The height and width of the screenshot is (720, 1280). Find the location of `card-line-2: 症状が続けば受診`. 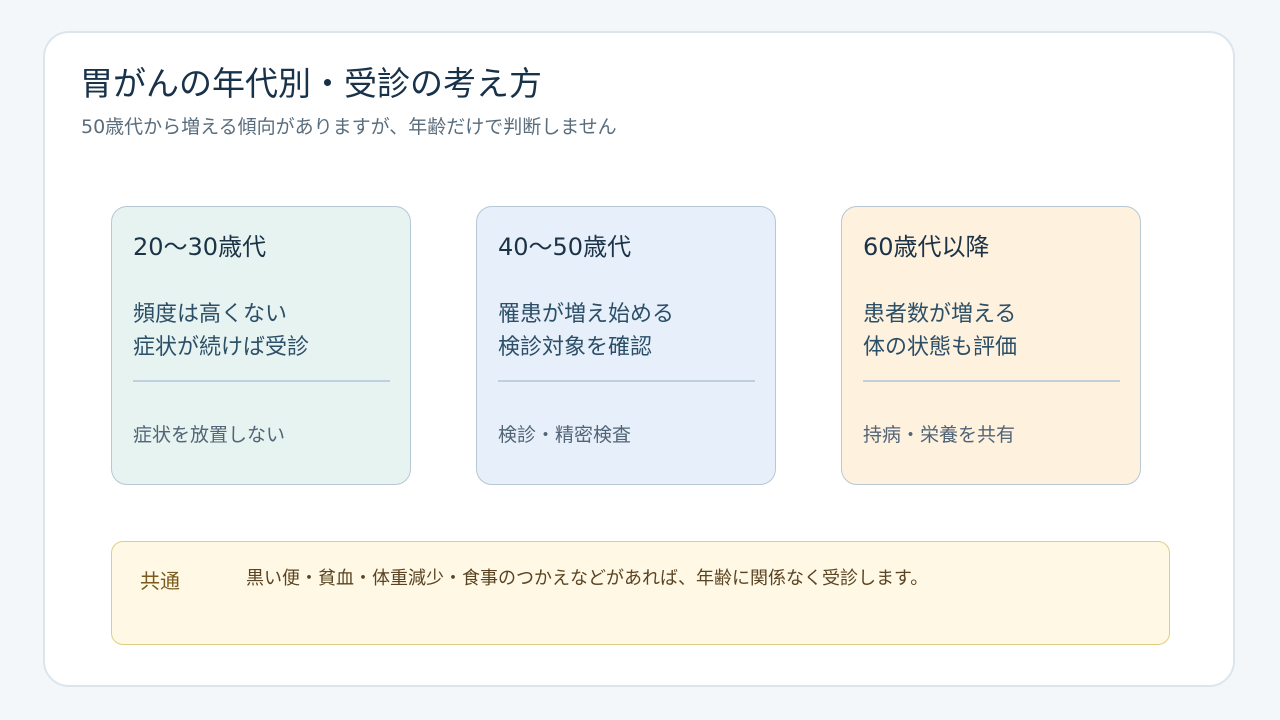

card-line-2: 症状が続けば受診 is located at coordinates (221, 347).